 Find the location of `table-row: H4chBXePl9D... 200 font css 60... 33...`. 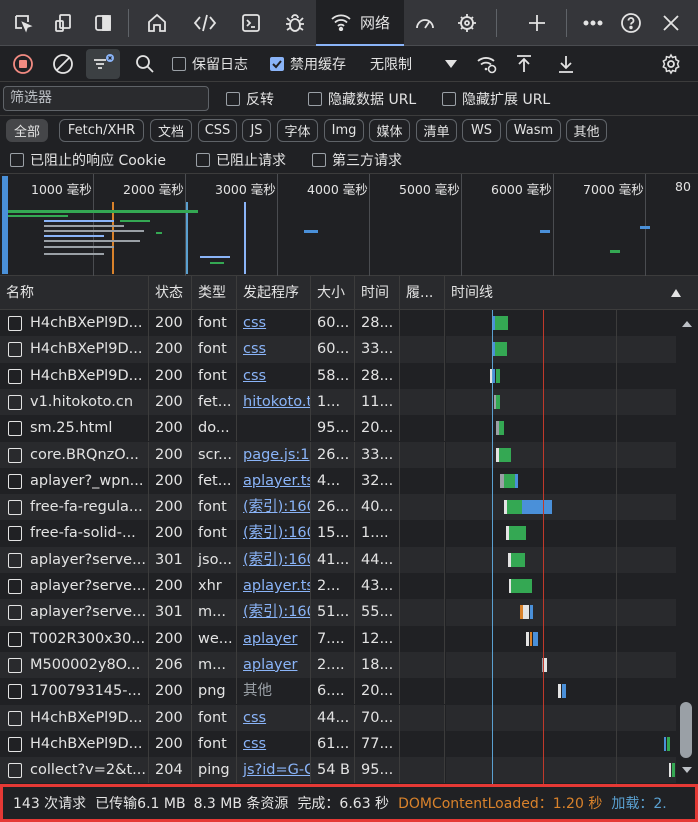

table-row: H4chBXePl9D... 200 font css 60... 33... is located at coordinates (222, 349).